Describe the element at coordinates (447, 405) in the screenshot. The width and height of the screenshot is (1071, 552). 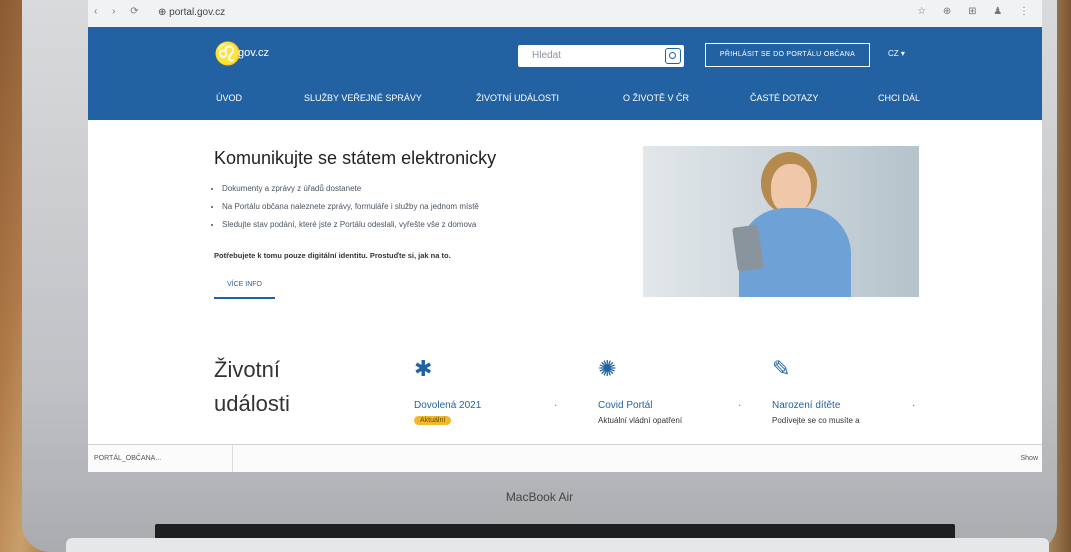
I see `card-title: Dovolená 2021` at that location.